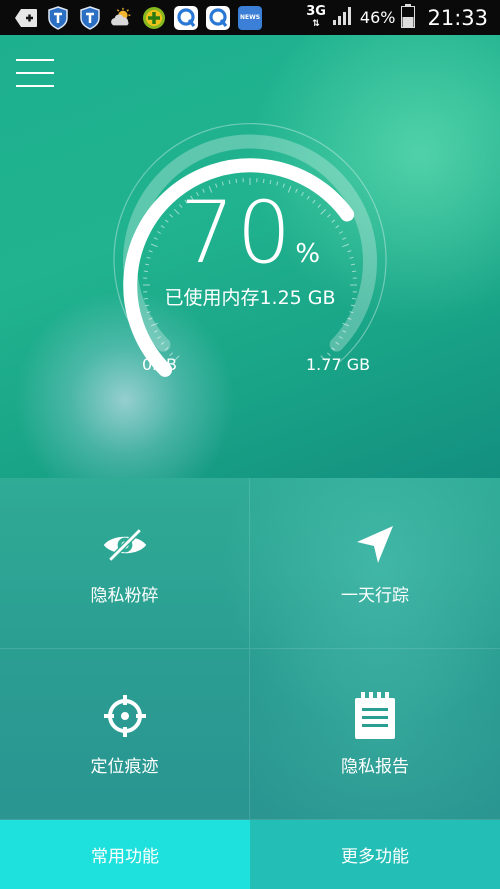 Image resolution: width=500 pixels, height=889 pixels. Describe the element at coordinates (124, 766) in the screenshot. I see `feature-label: 定位痕迹` at that location.